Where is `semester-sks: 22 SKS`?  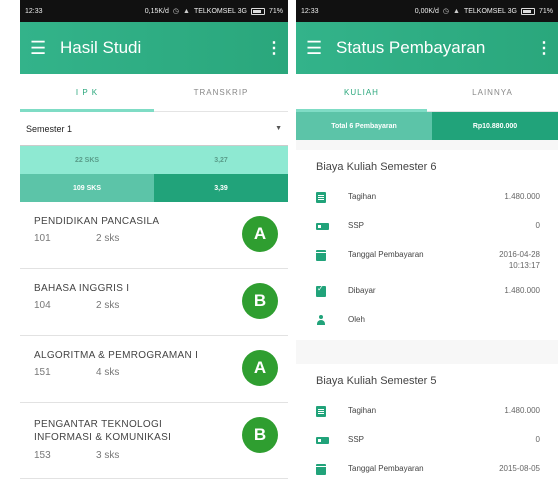 semester-sks: 22 SKS is located at coordinates (87, 160).